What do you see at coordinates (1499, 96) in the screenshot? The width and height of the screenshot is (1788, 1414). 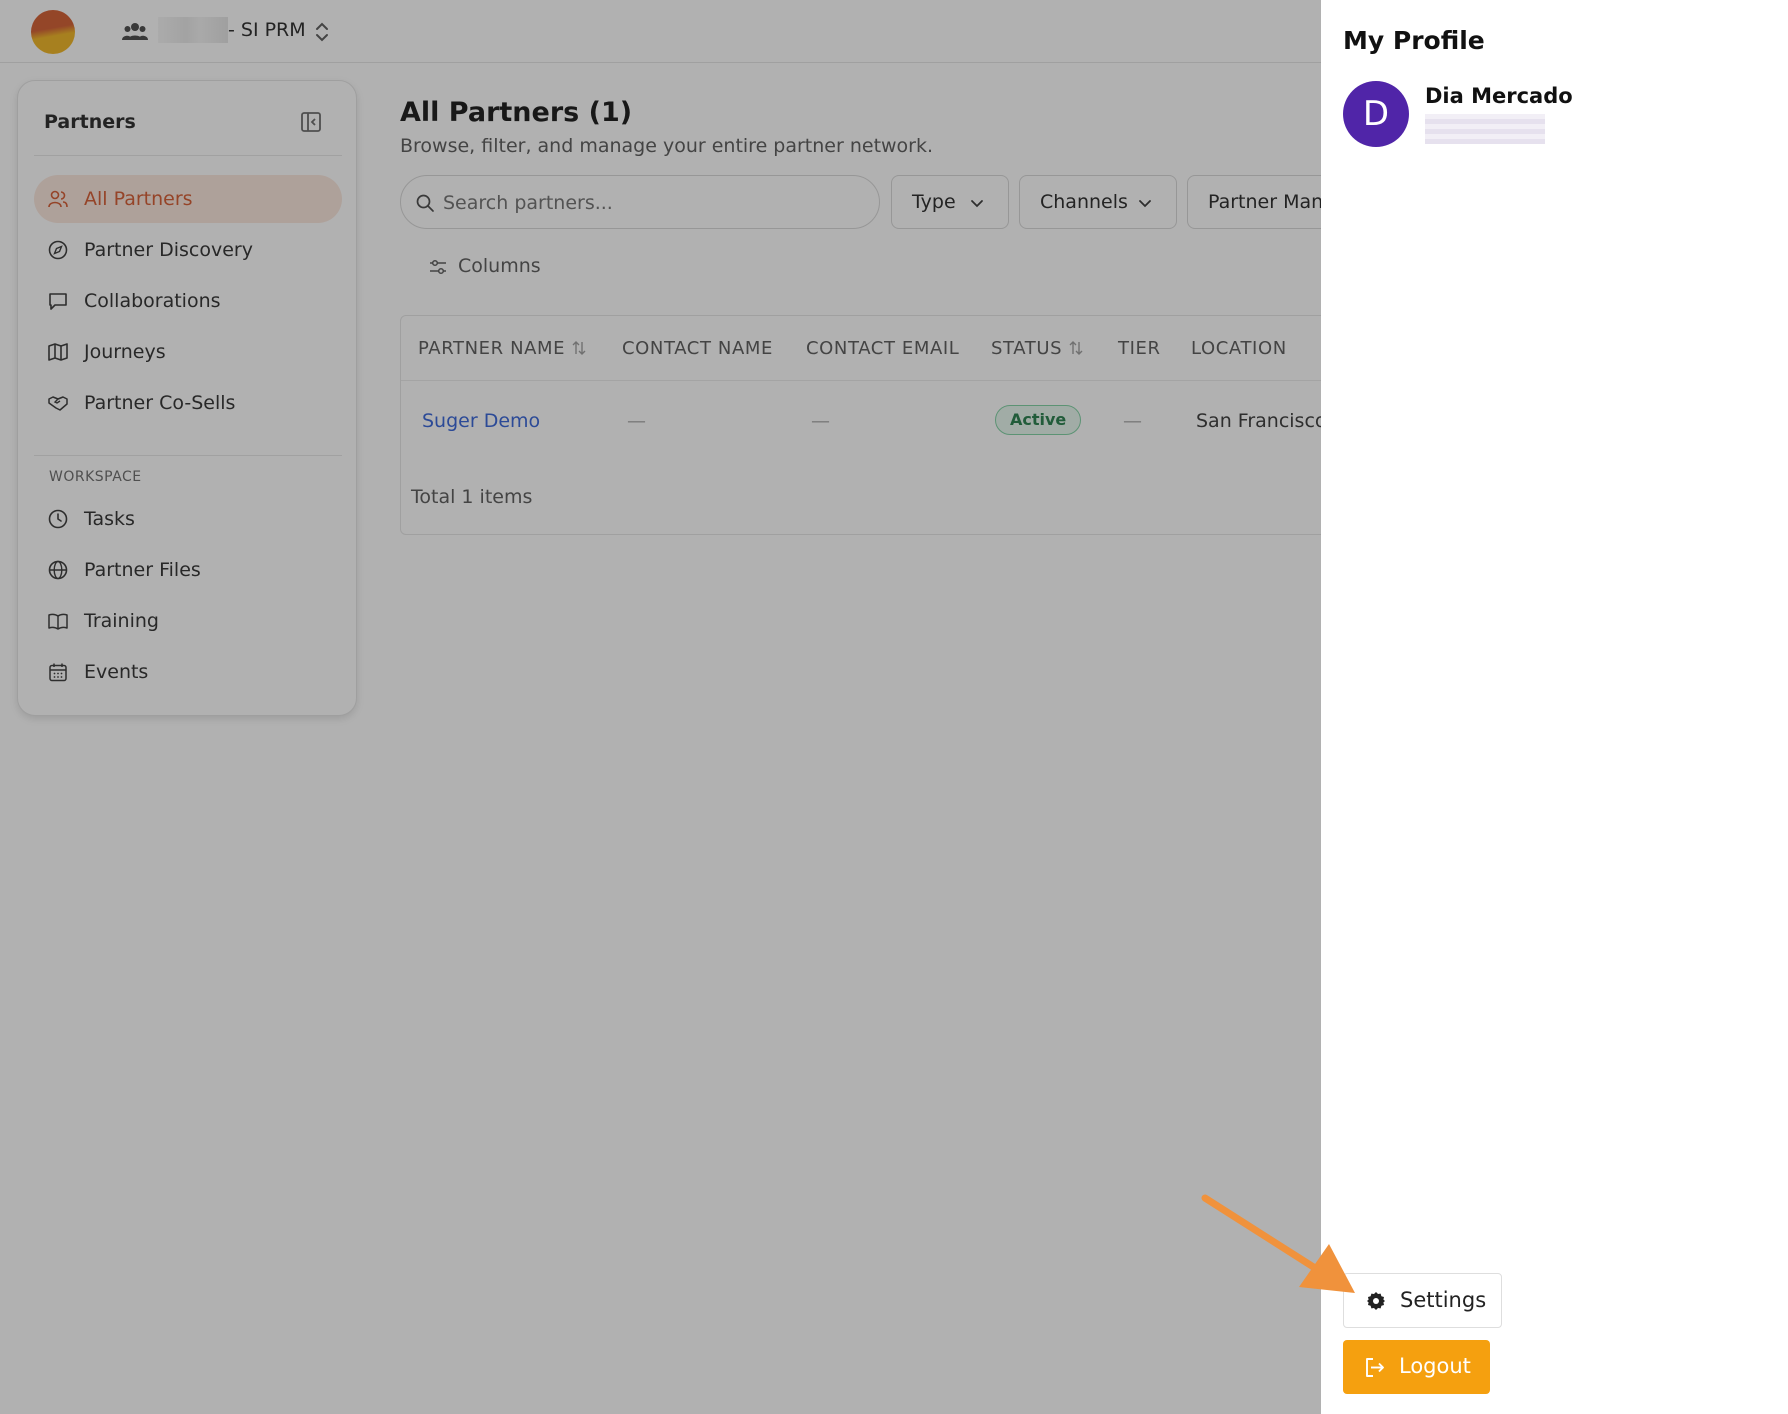 I see `user-name: Dia Mercado` at bounding box center [1499, 96].